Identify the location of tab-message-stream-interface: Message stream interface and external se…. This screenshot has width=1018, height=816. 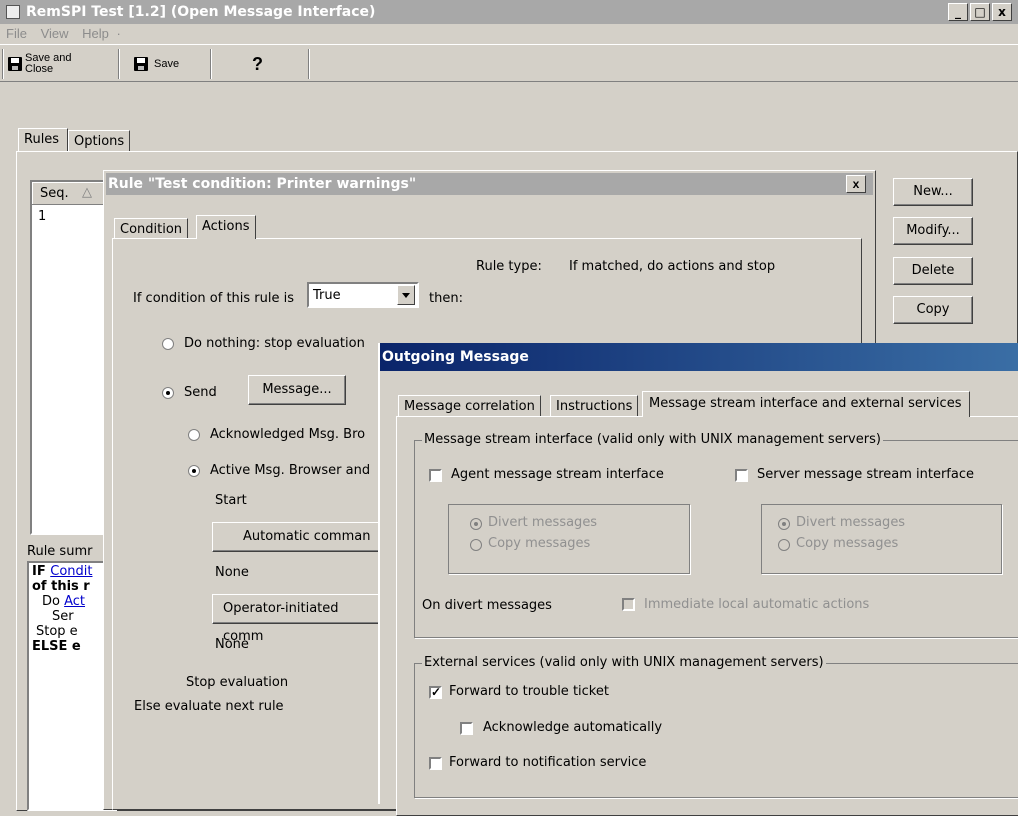
(806, 404).